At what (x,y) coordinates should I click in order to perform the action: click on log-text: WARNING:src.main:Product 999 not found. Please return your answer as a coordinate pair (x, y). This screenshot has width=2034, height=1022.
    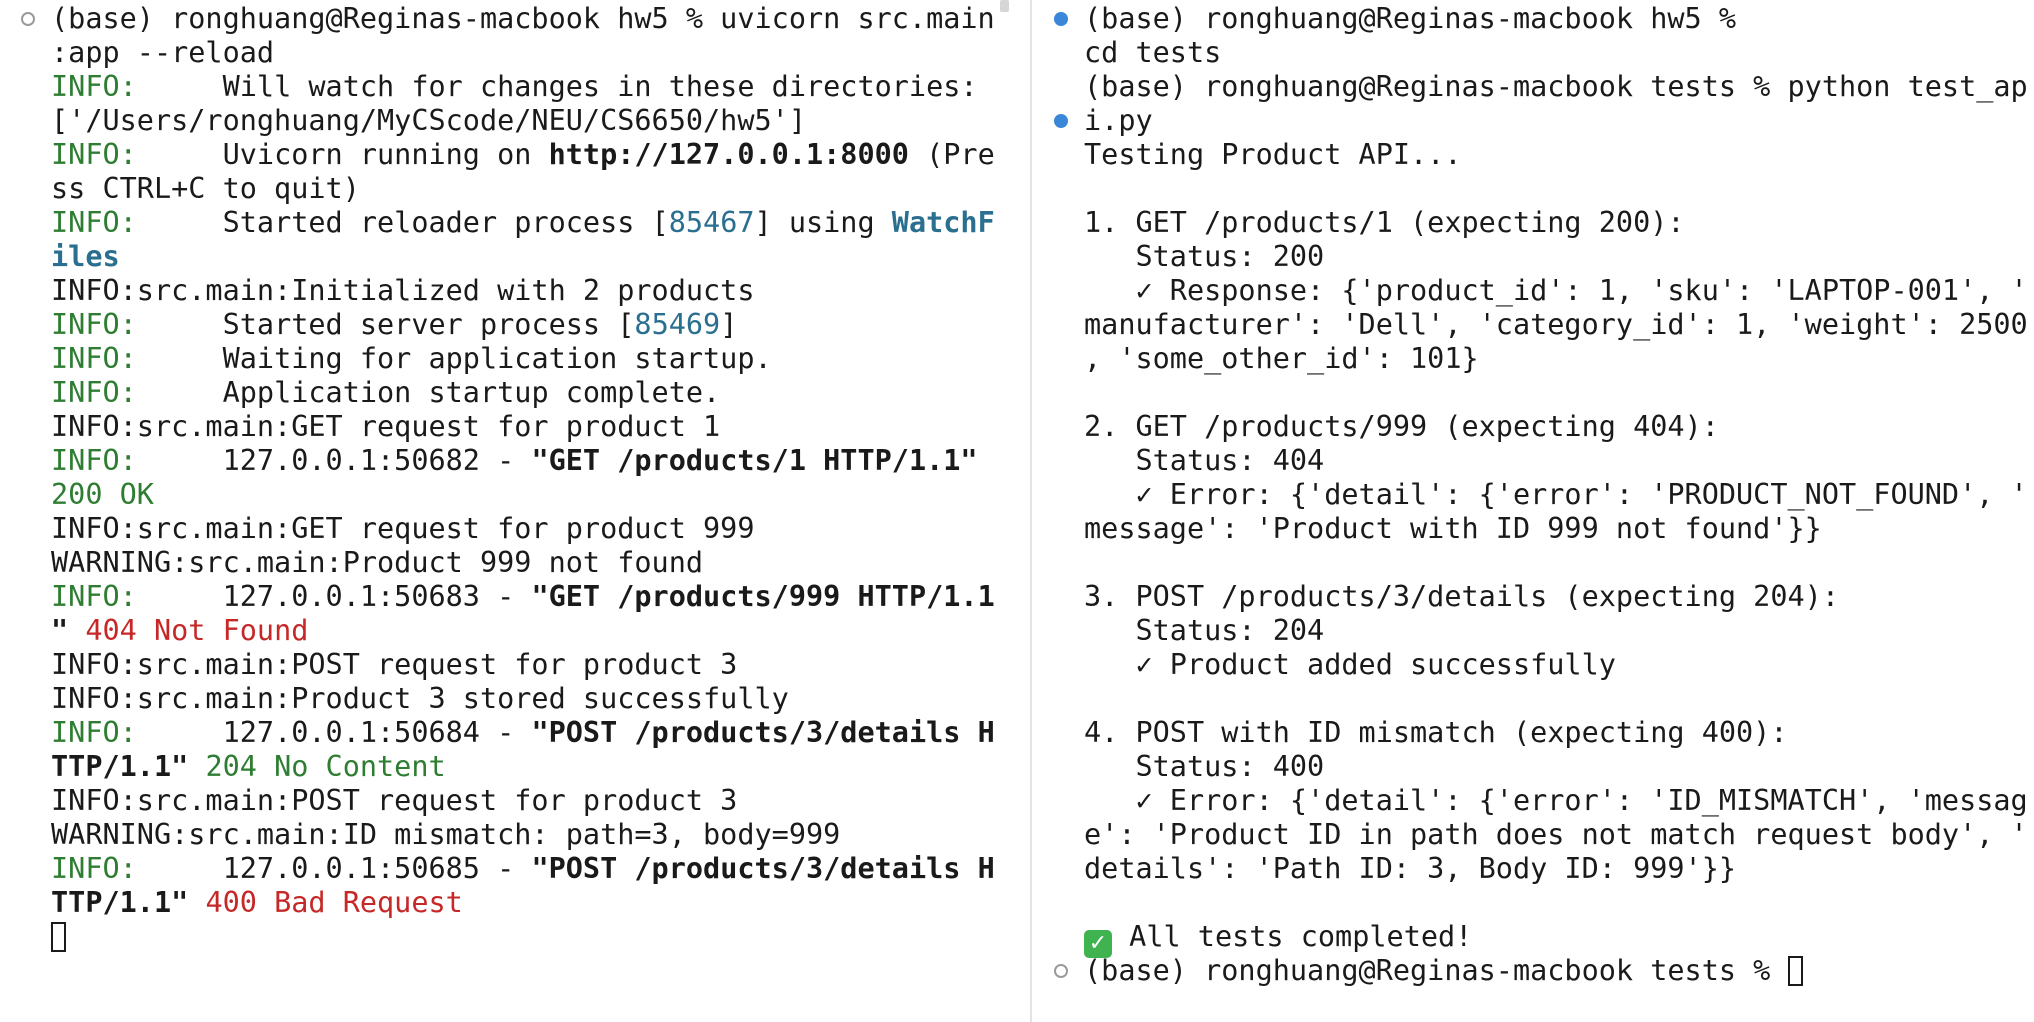
    Looking at the image, I should click on (377, 562).